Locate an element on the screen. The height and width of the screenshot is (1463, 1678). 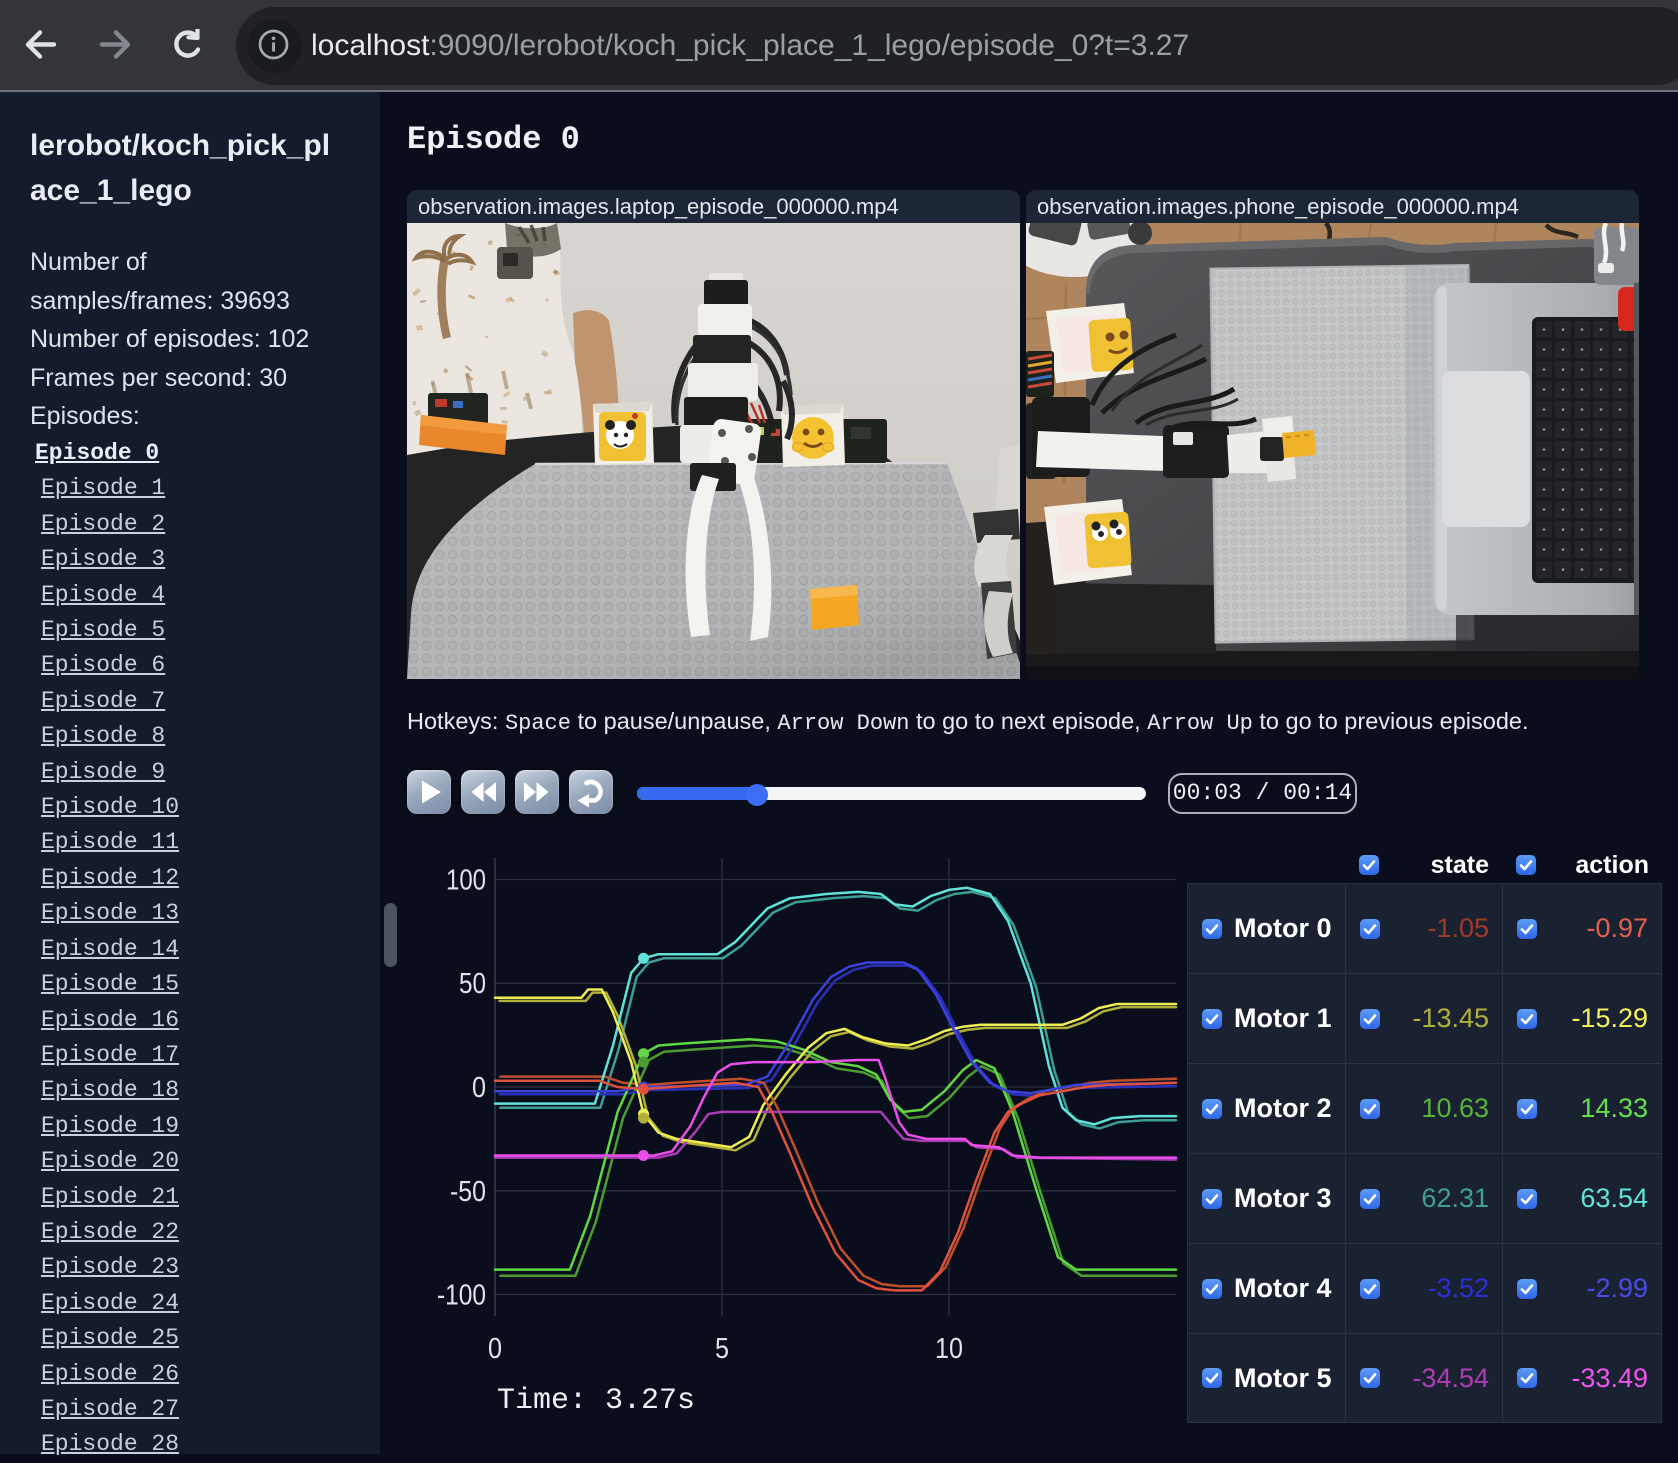
svg-text: 100 is located at coordinates (466, 881).